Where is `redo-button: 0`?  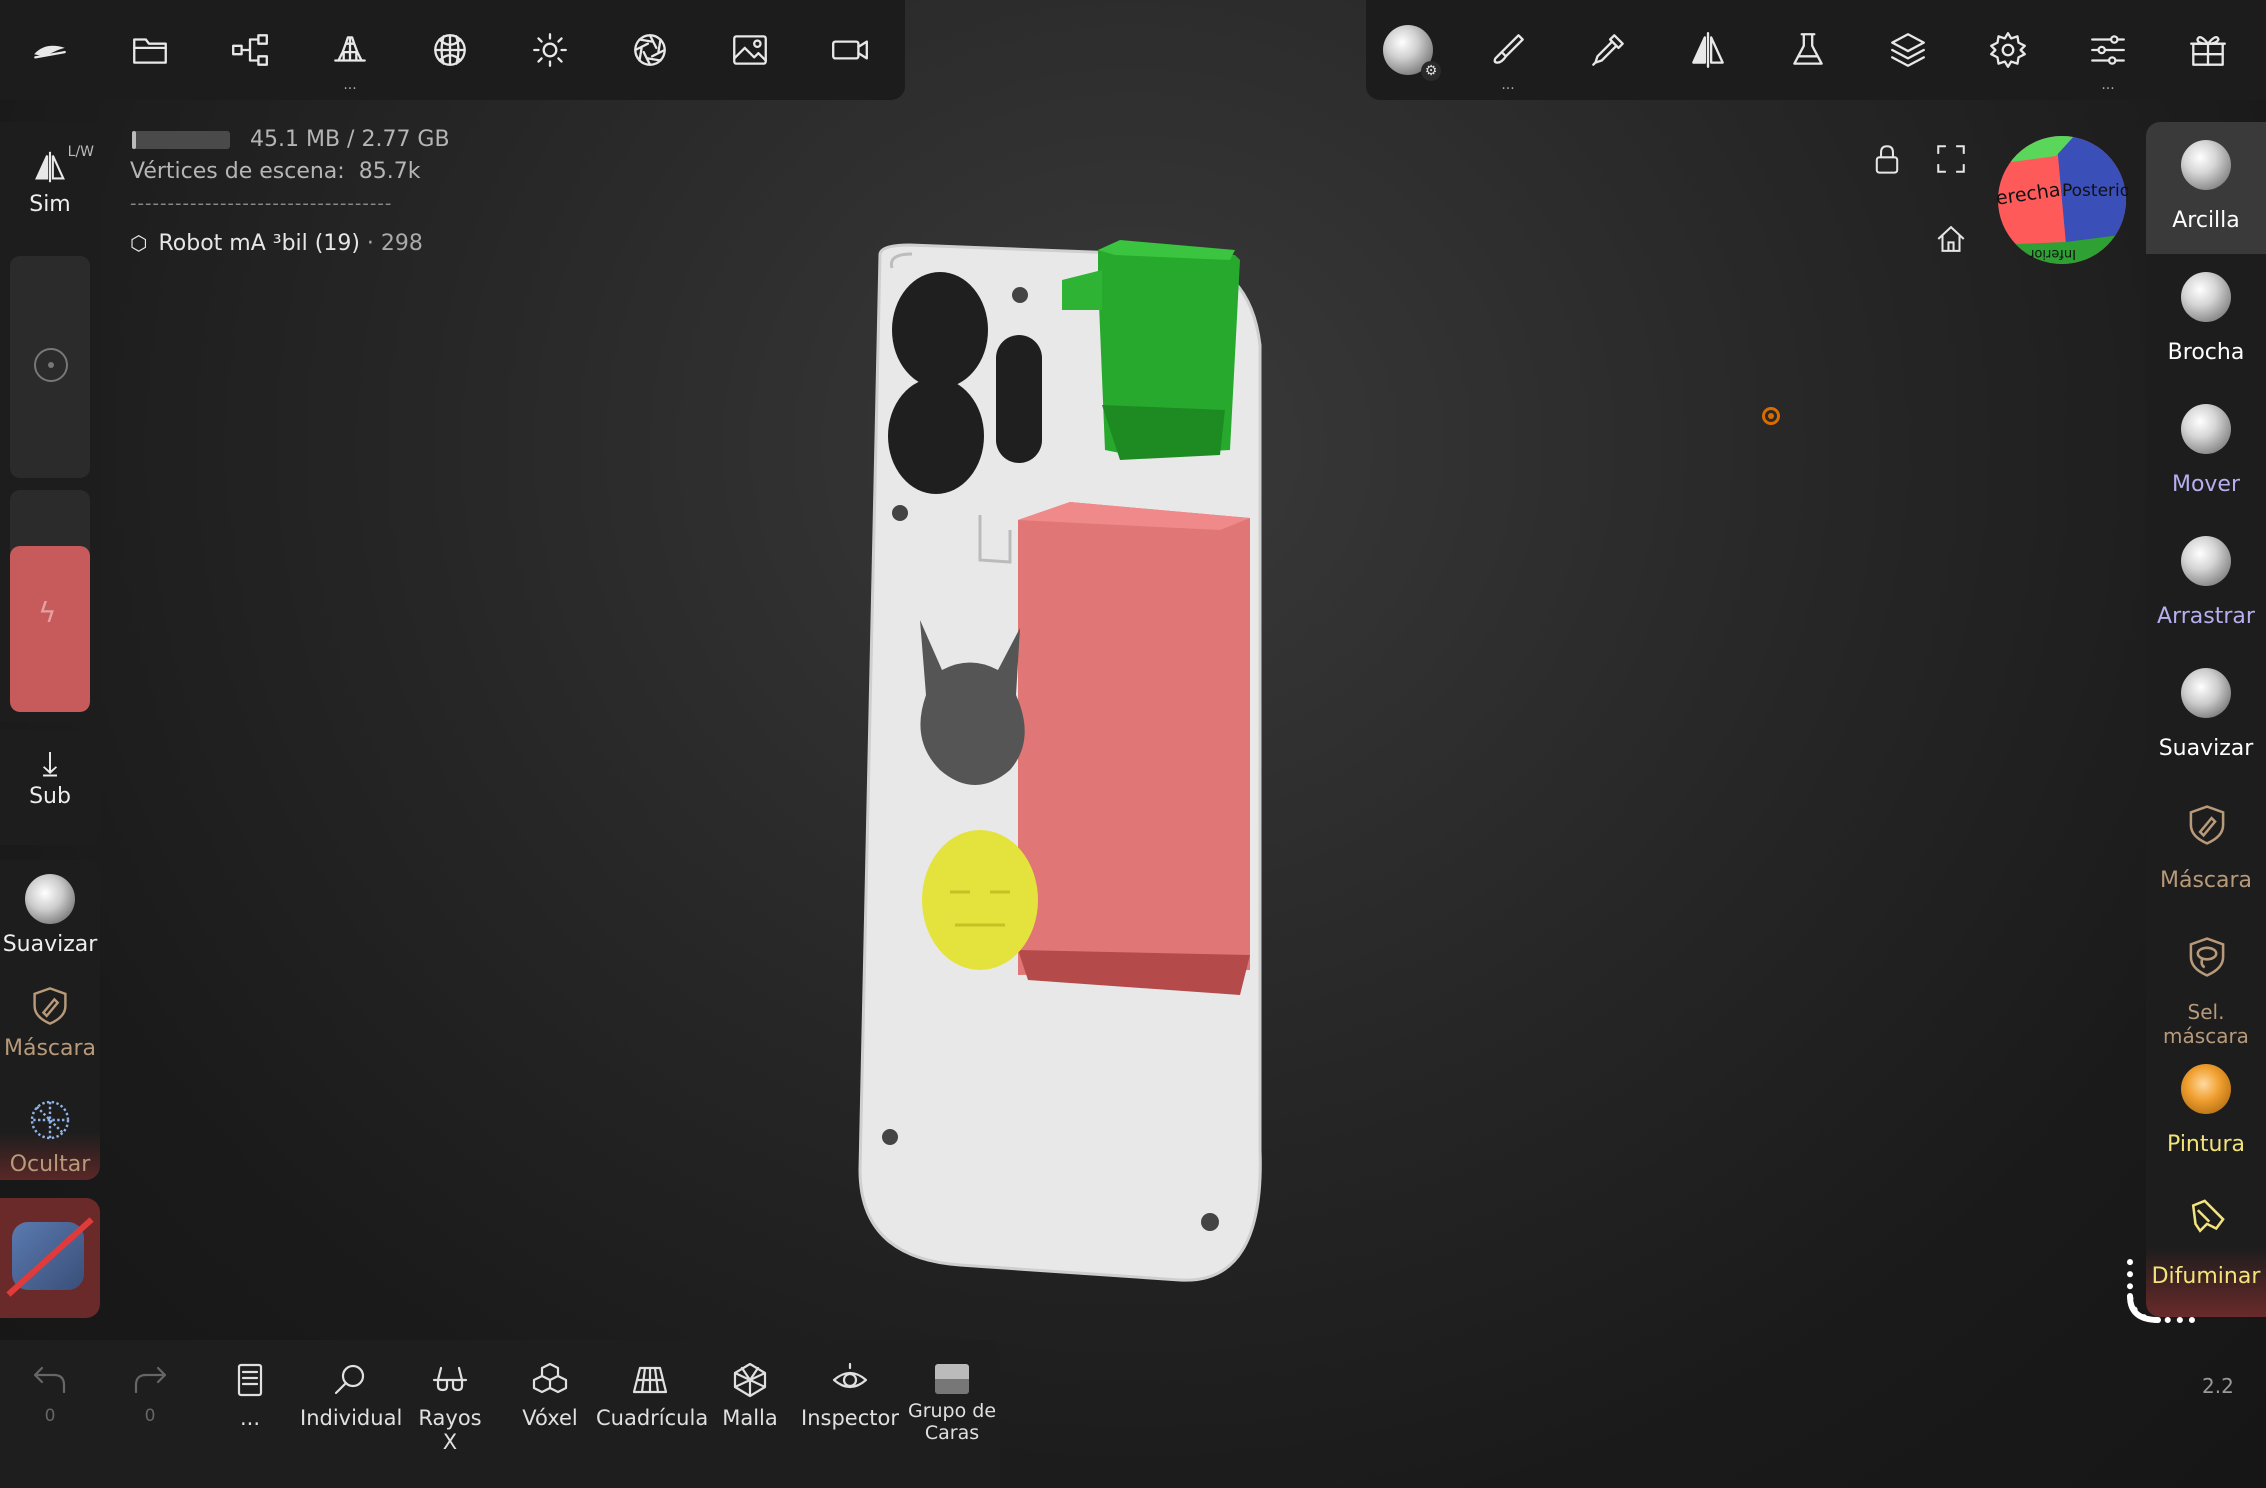
redo-button: 0 is located at coordinates (150, 1393).